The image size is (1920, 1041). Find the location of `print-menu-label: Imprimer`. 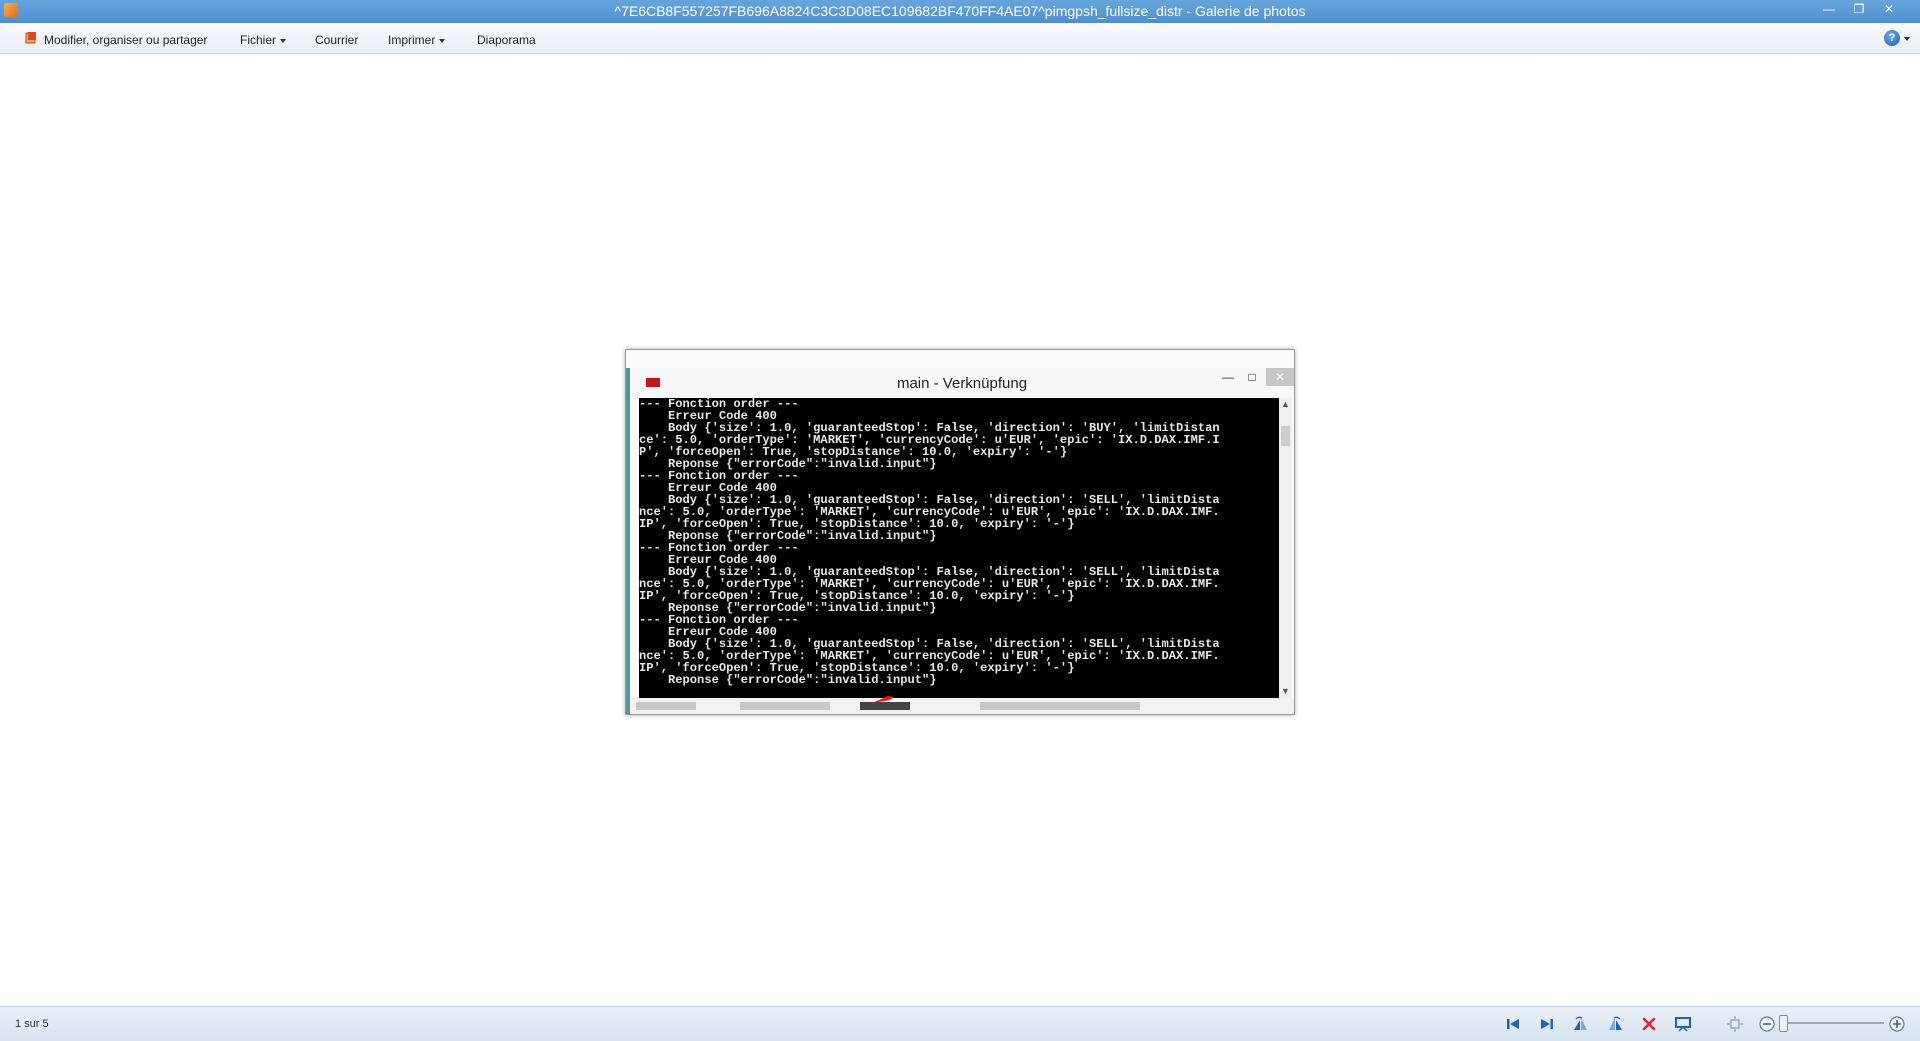

print-menu-label: Imprimer is located at coordinates (412, 40).